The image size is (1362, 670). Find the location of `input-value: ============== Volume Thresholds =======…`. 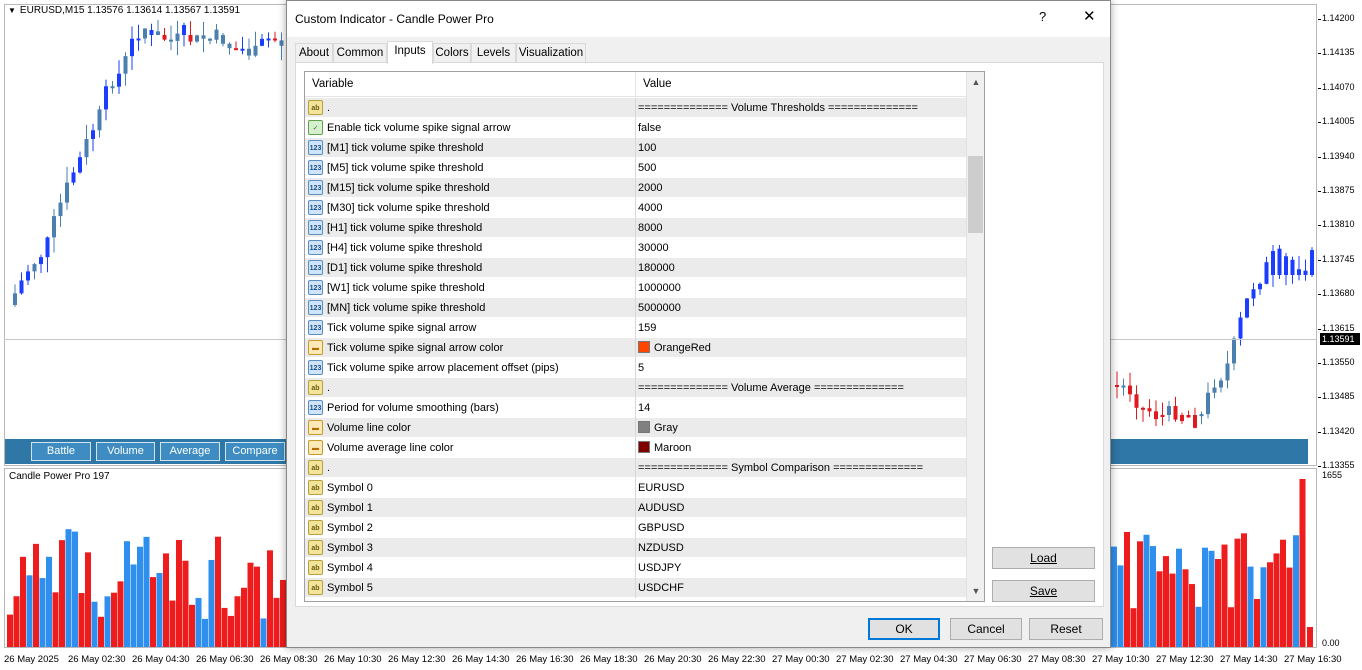

input-value: ============== Volume Thresholds =======… is located at coordinates (778, 108).